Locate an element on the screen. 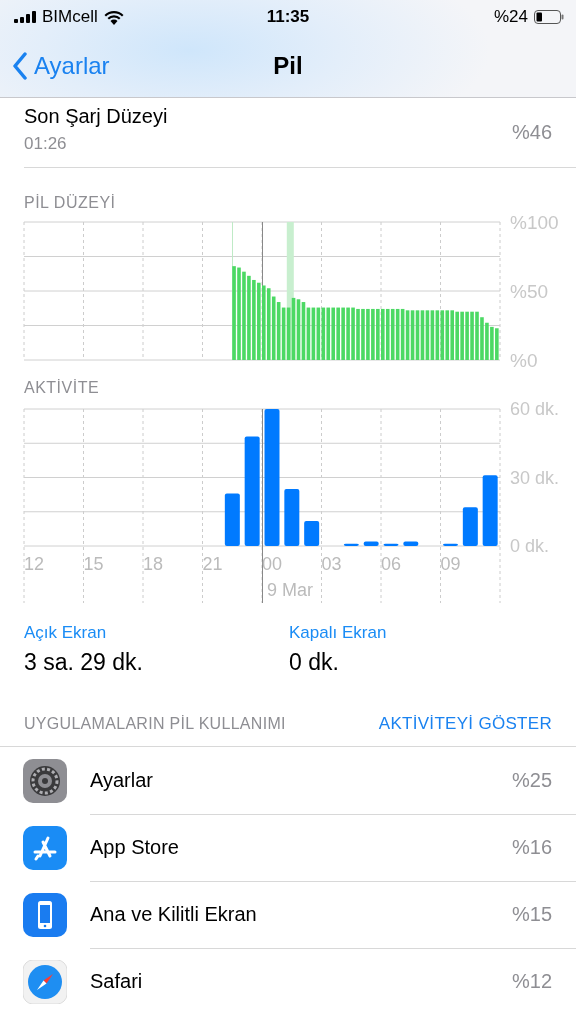 Image resolution: width=576 pixels, height=1024 pixels. app-percentage: %16 is located at coordinates (531, 847).